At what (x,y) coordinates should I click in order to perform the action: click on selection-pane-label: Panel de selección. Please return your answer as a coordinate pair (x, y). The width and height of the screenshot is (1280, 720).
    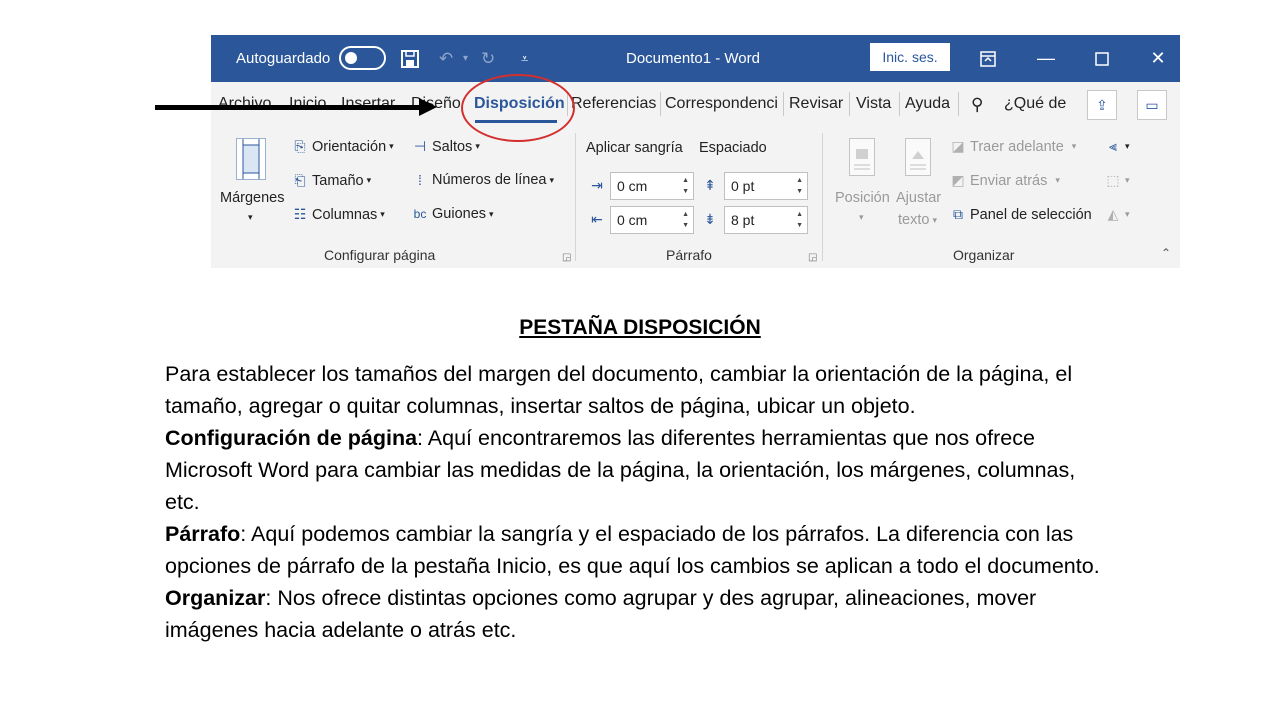
    Looking at the image, I should click on (1031, 214).